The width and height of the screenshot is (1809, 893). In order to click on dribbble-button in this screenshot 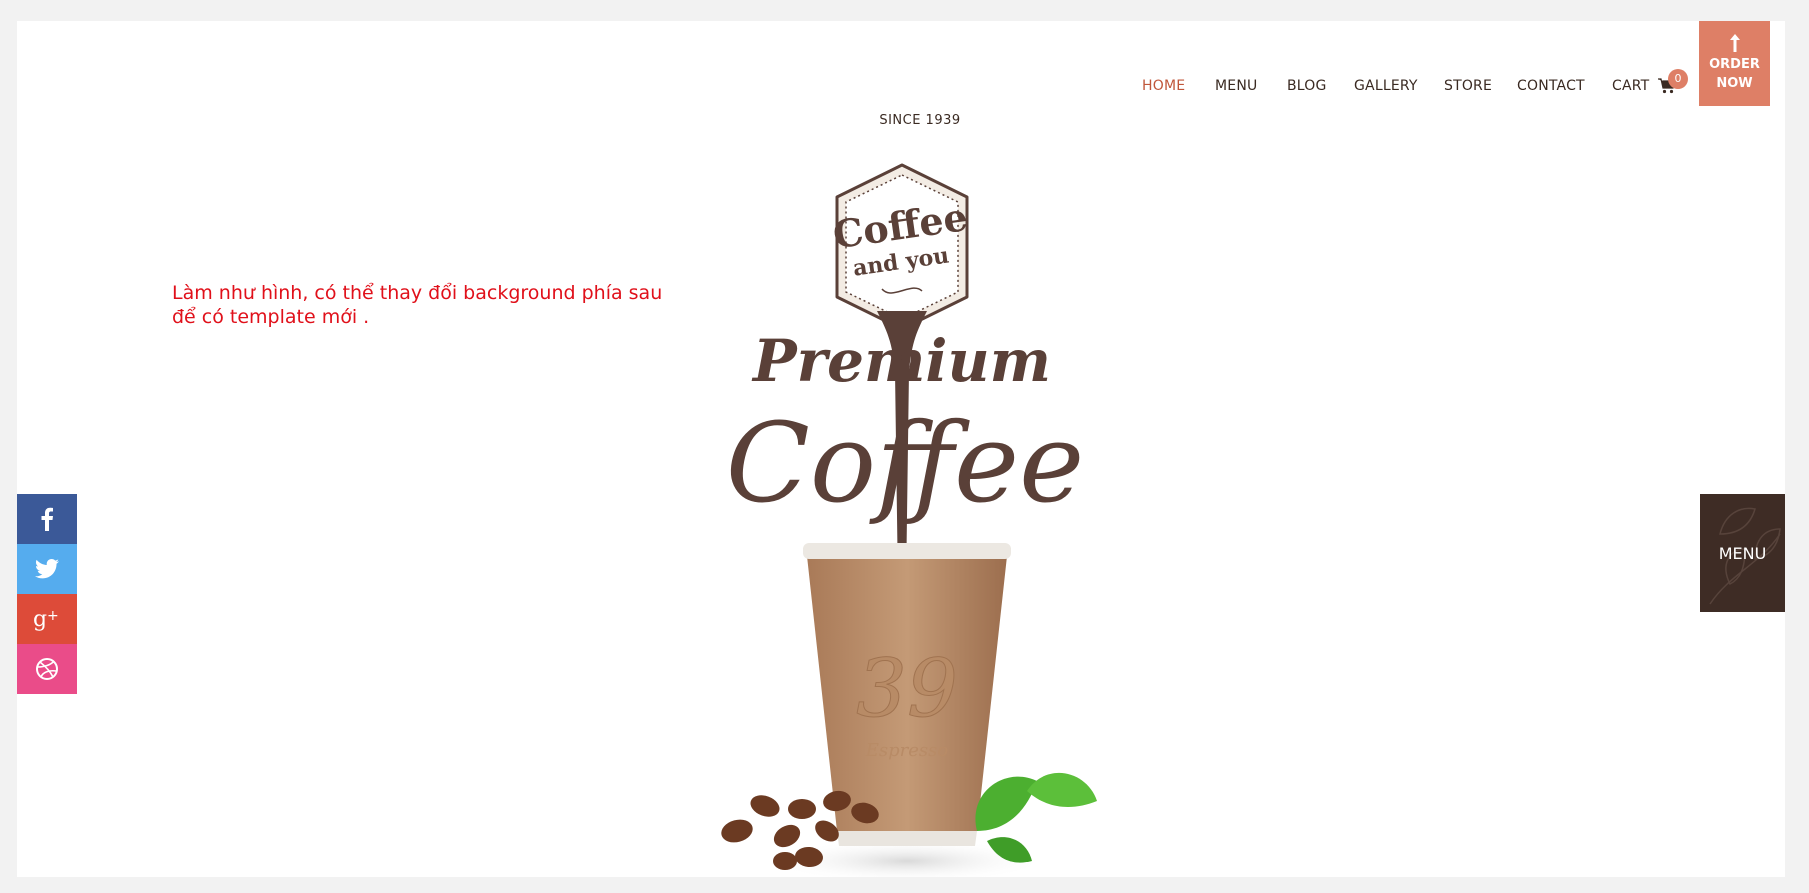, I will do `click(47, 669)`.